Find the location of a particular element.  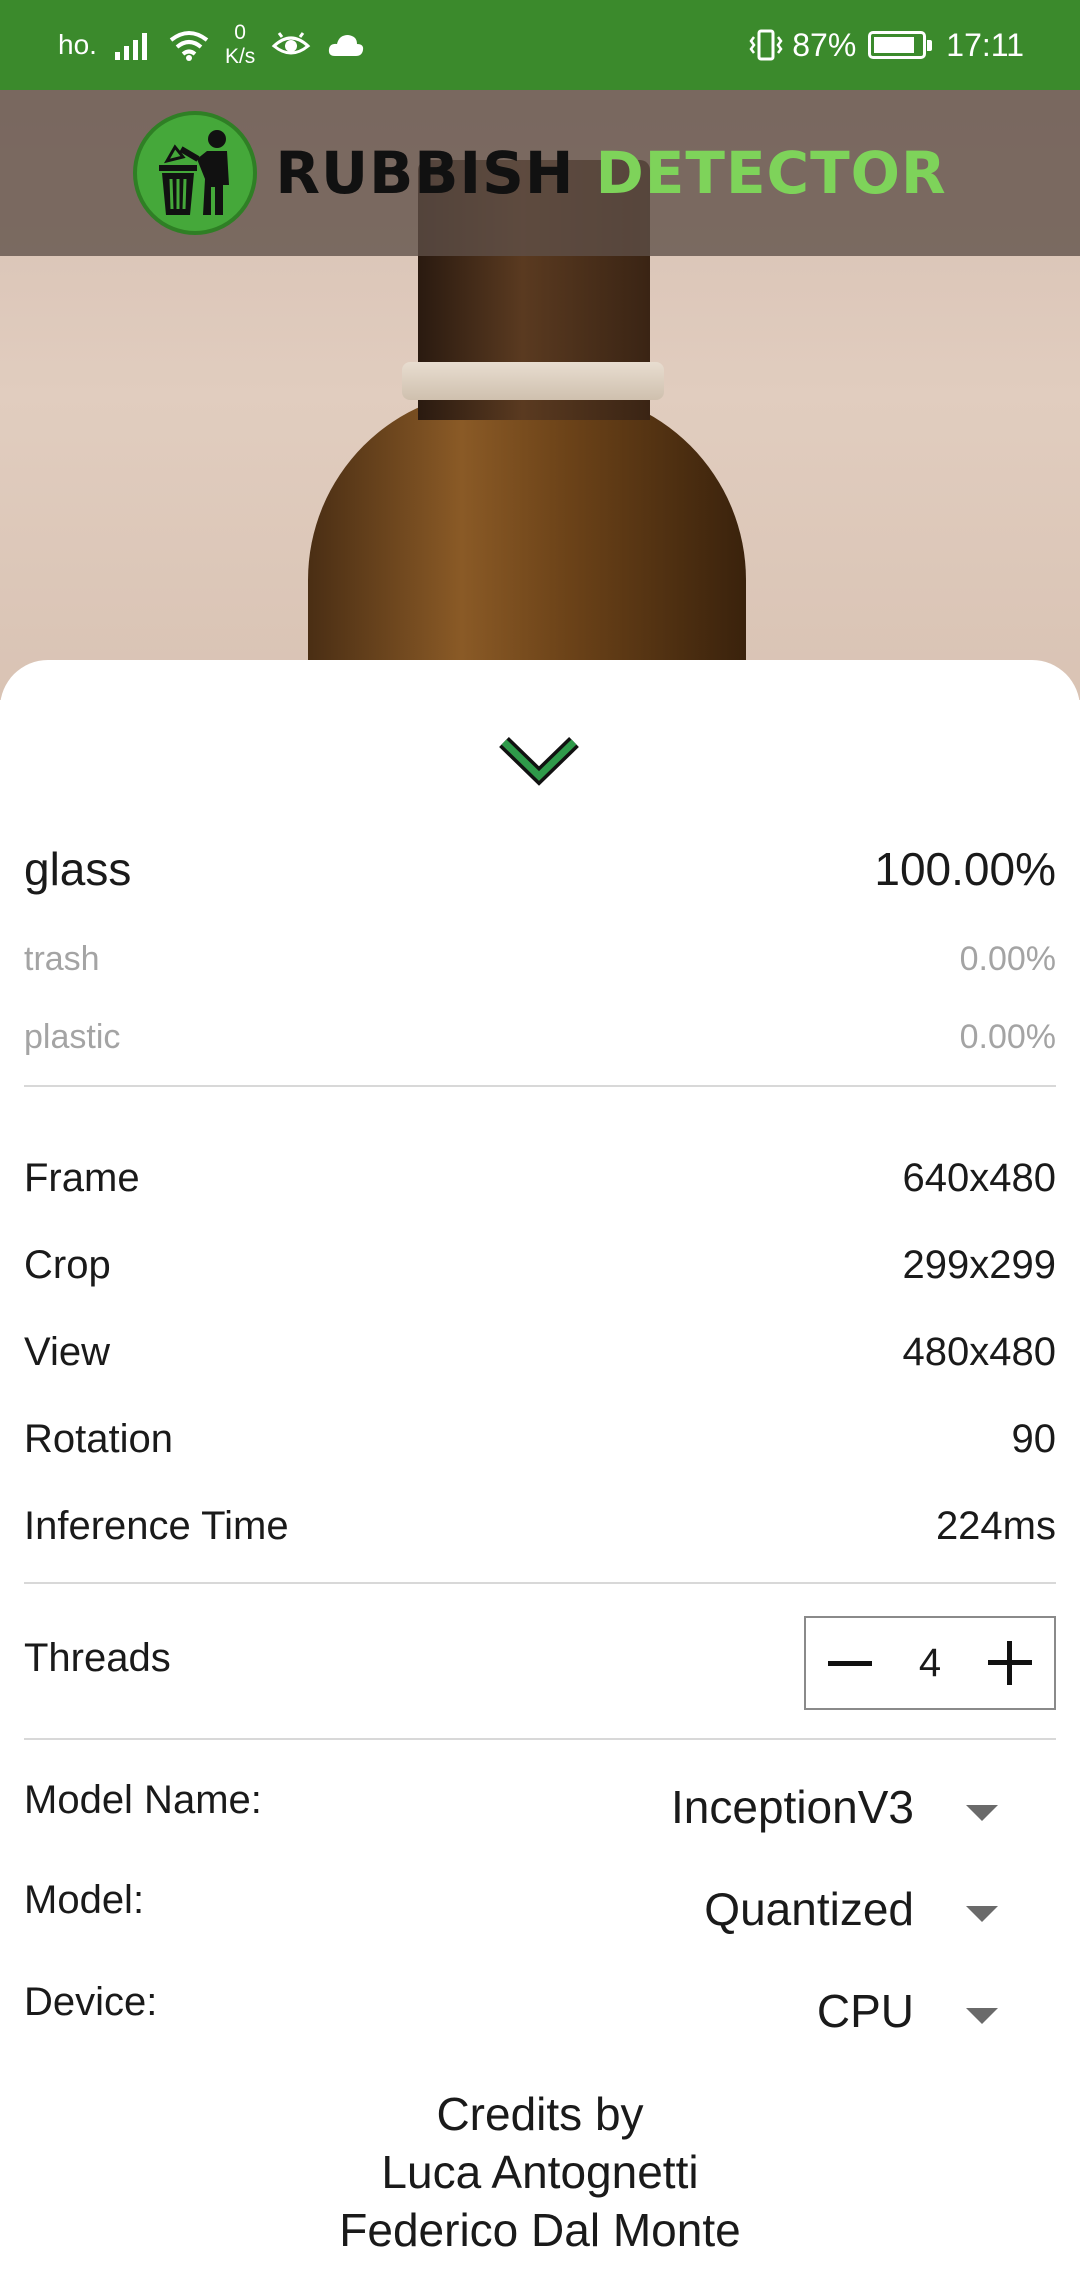

result-row-3: plastic 0.00% is located at coordinates (540, 1037).